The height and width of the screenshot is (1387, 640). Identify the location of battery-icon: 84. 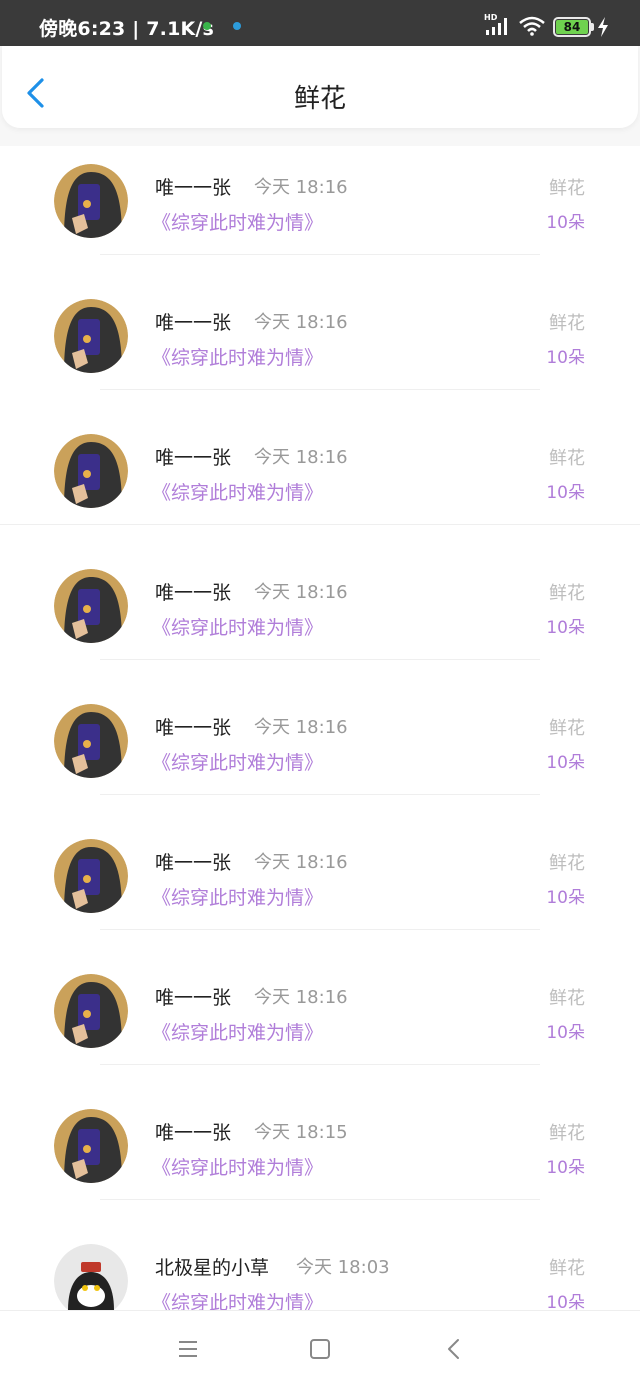
(572, 27).